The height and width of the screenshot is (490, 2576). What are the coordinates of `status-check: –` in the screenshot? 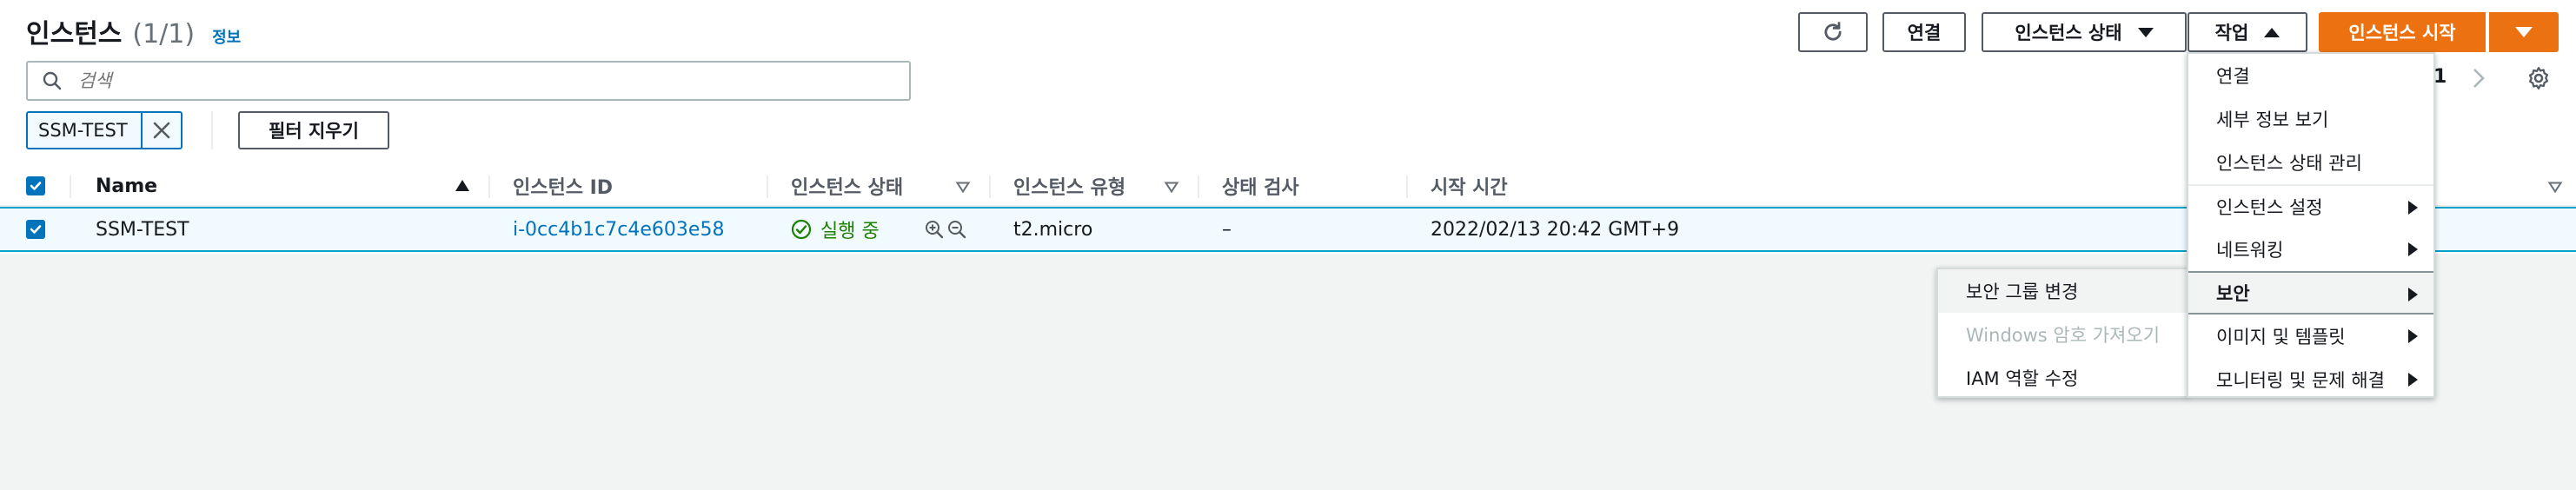 It's located at (1227, 229).